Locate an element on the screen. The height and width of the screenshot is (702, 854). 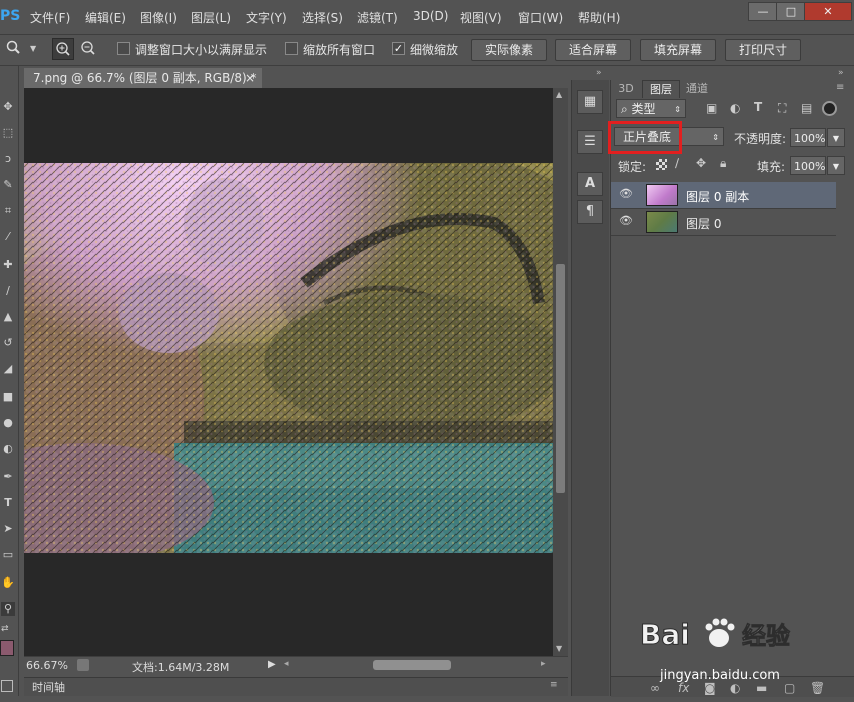
timeline-menu-icon: ≡ is located at coordinates (554, 685).